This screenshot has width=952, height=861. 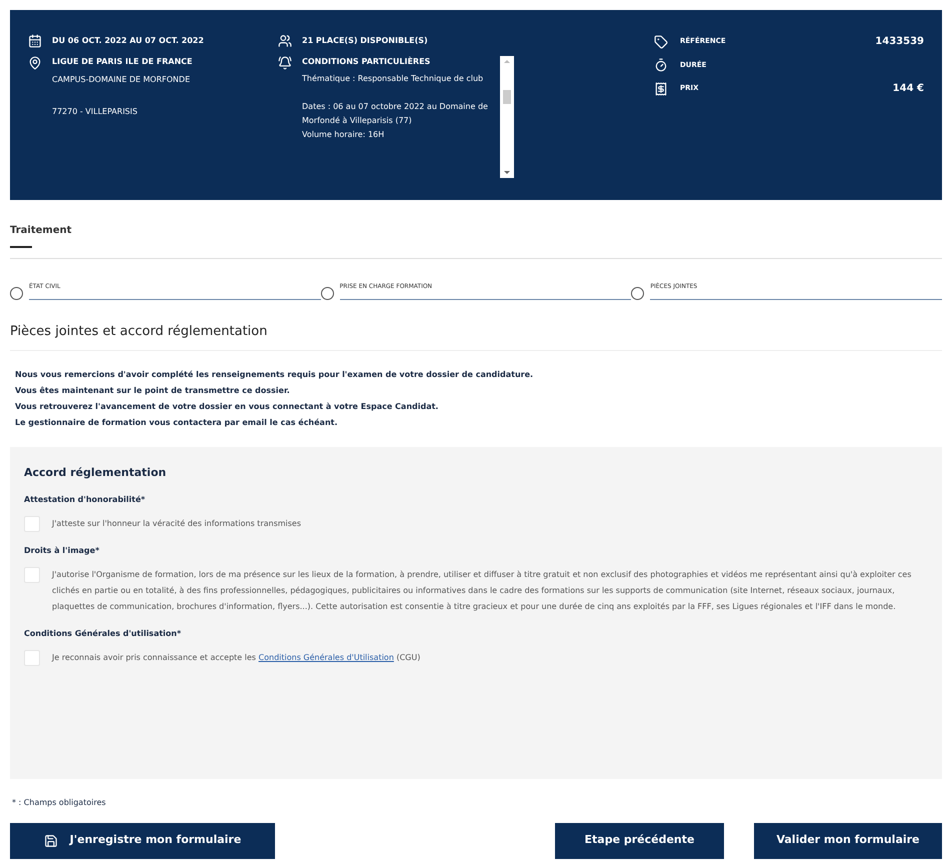 I want to click on fact-value: 1433539, so click(x=899, y=42).